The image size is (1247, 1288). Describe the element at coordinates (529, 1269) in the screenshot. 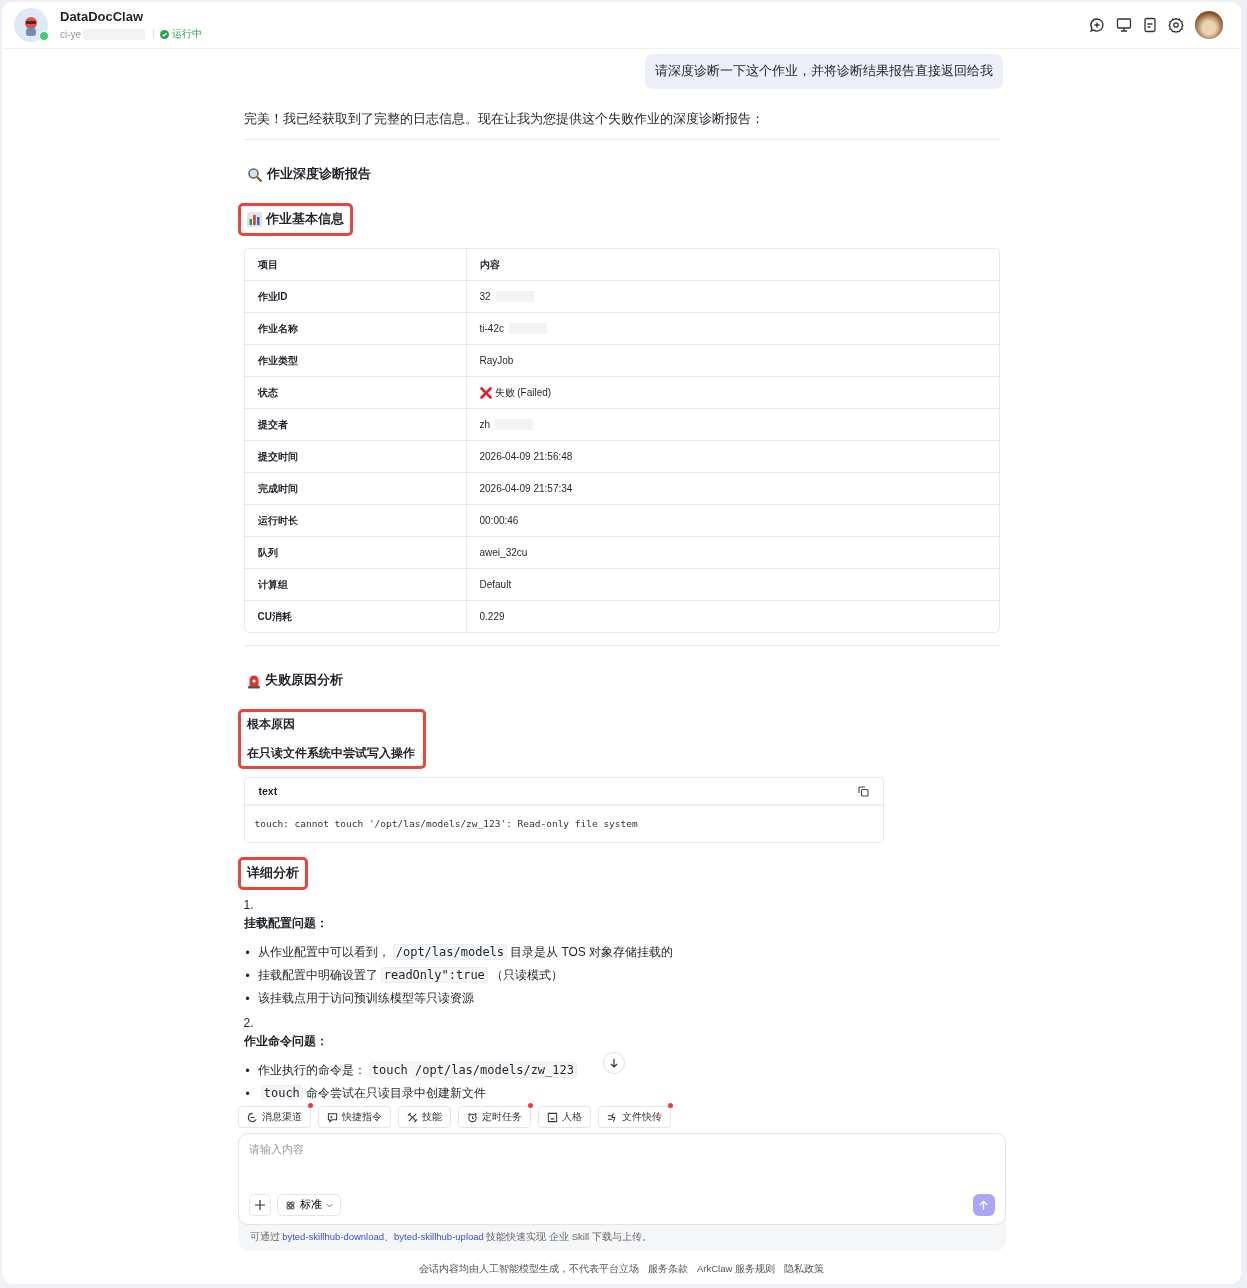

I see `disclaimer-text: 会话内容均由人工智能模型生成，不代表平台立场` at that location.